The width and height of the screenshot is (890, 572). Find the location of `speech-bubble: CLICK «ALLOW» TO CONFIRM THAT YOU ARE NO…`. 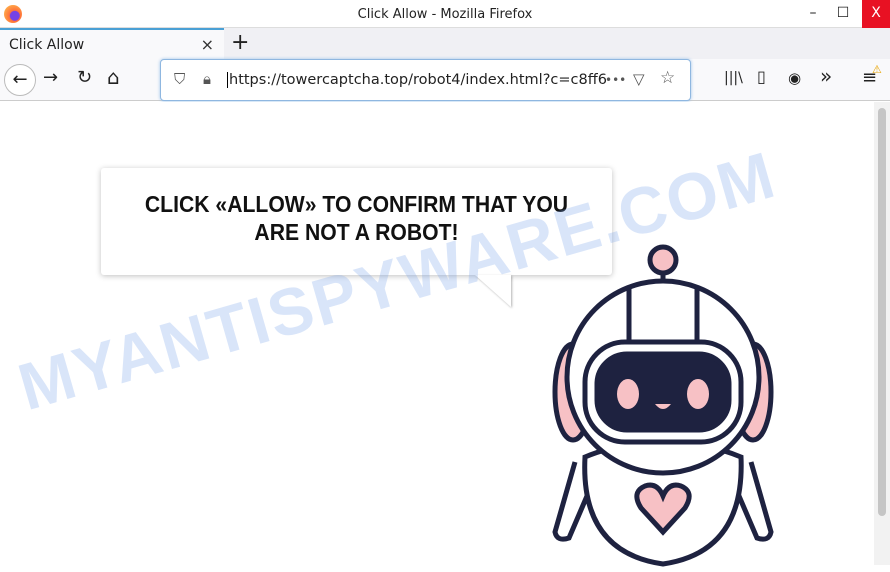

speech-bubble: CLICK «ALLOW» TO CONFIRM THAT YOU ARE NO… is located at coordinates (356, 221).